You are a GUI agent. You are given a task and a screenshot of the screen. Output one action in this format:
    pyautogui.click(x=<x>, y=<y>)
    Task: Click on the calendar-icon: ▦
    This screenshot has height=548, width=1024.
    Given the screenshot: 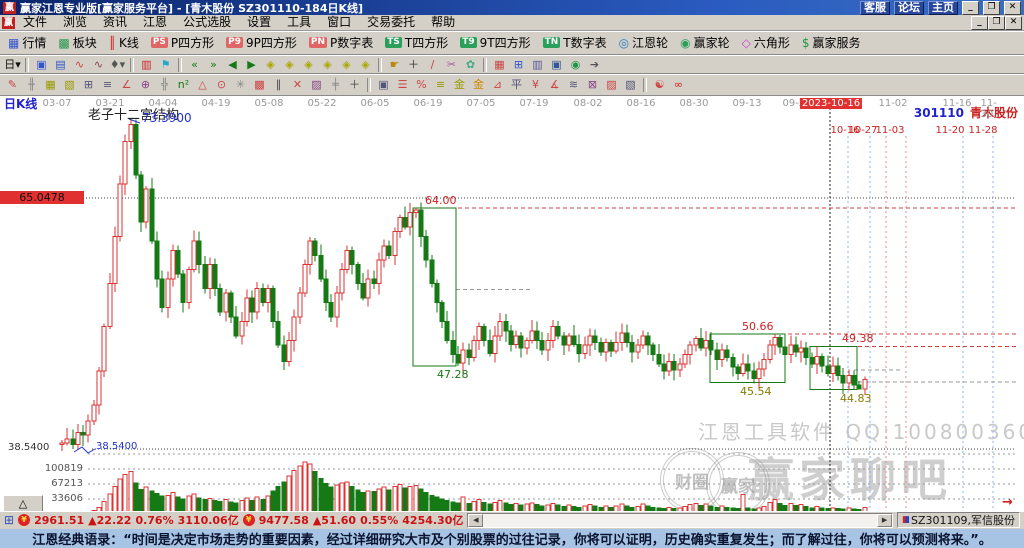 What is the action you would take?
    pyautogui.click(x=499, y=65)
    